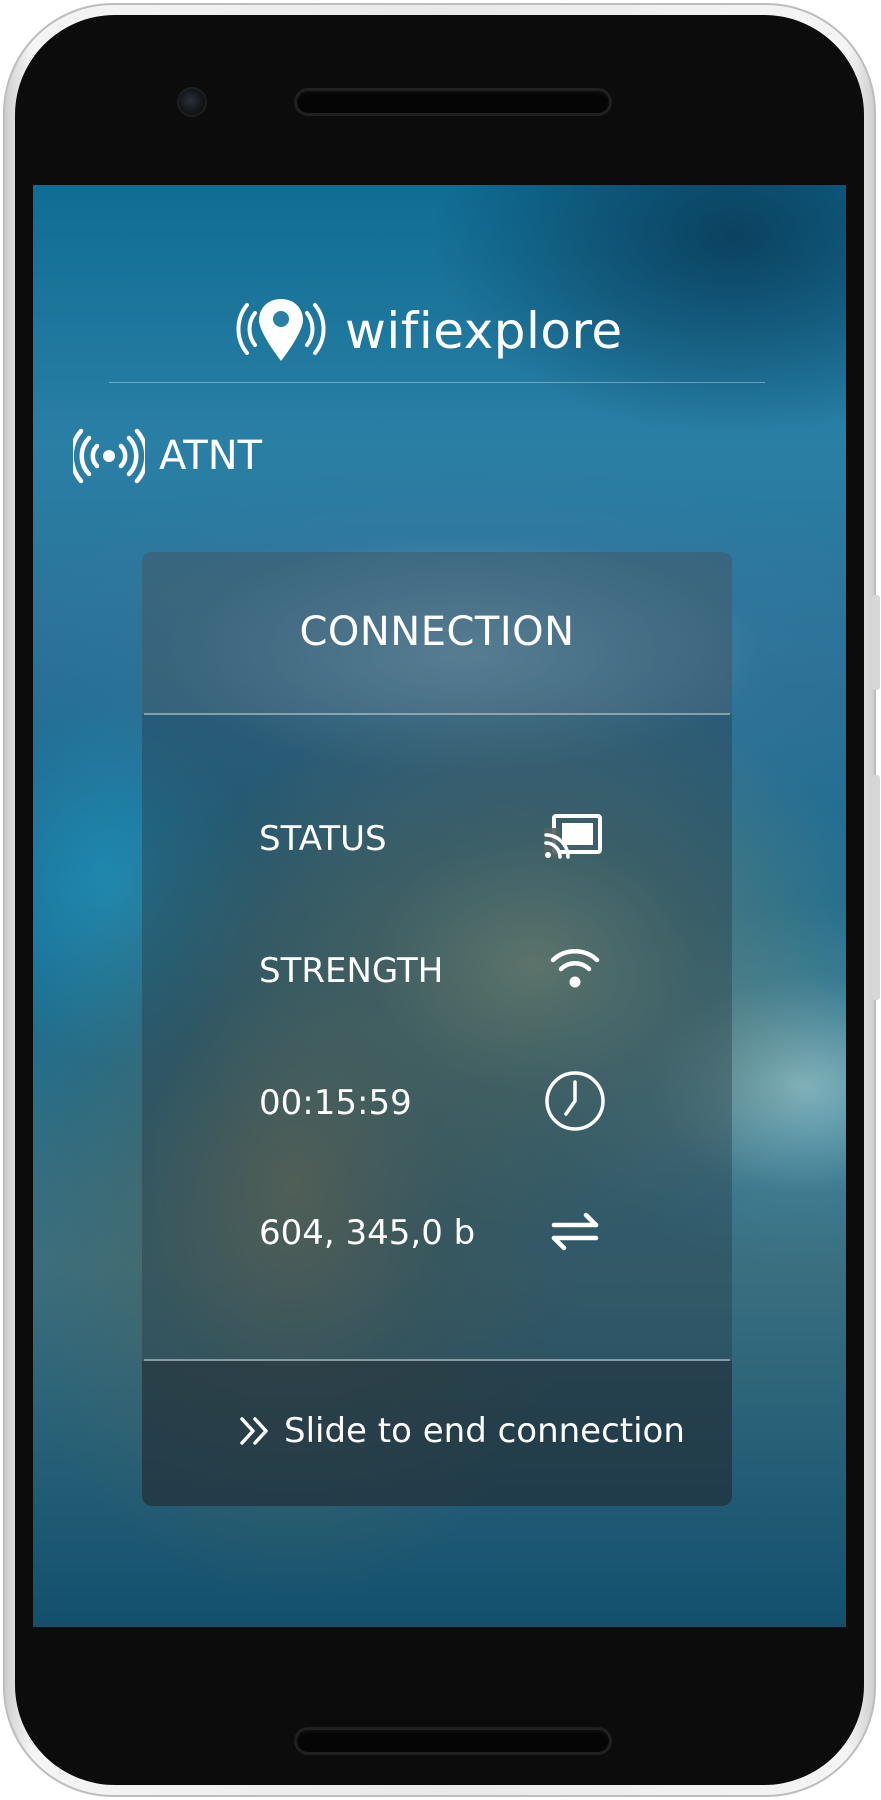  What do you see at coordinates (575, 1231) in the screenshot?
I see `data-transfer-icon` at bounding box center [575, 1231].